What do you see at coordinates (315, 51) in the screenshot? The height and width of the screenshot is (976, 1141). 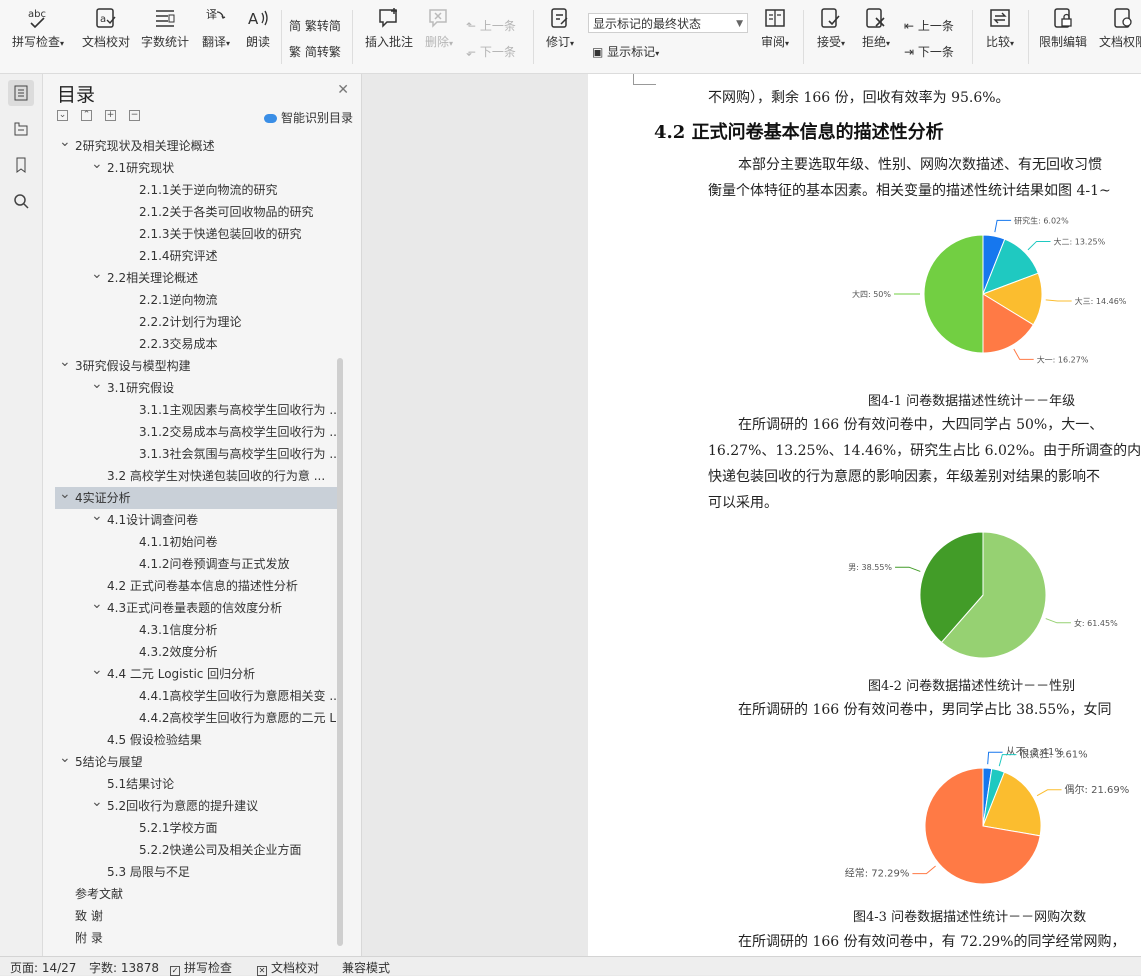 I see `simp-to-trad-button: 繁 简转繁` at bounding box center [315, 51].